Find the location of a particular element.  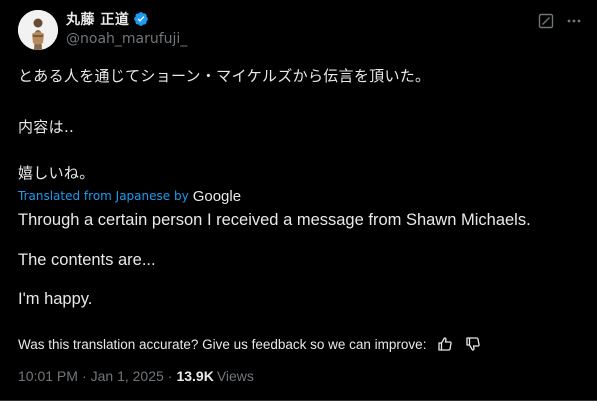

avatar is located at coordinates (38, 30).